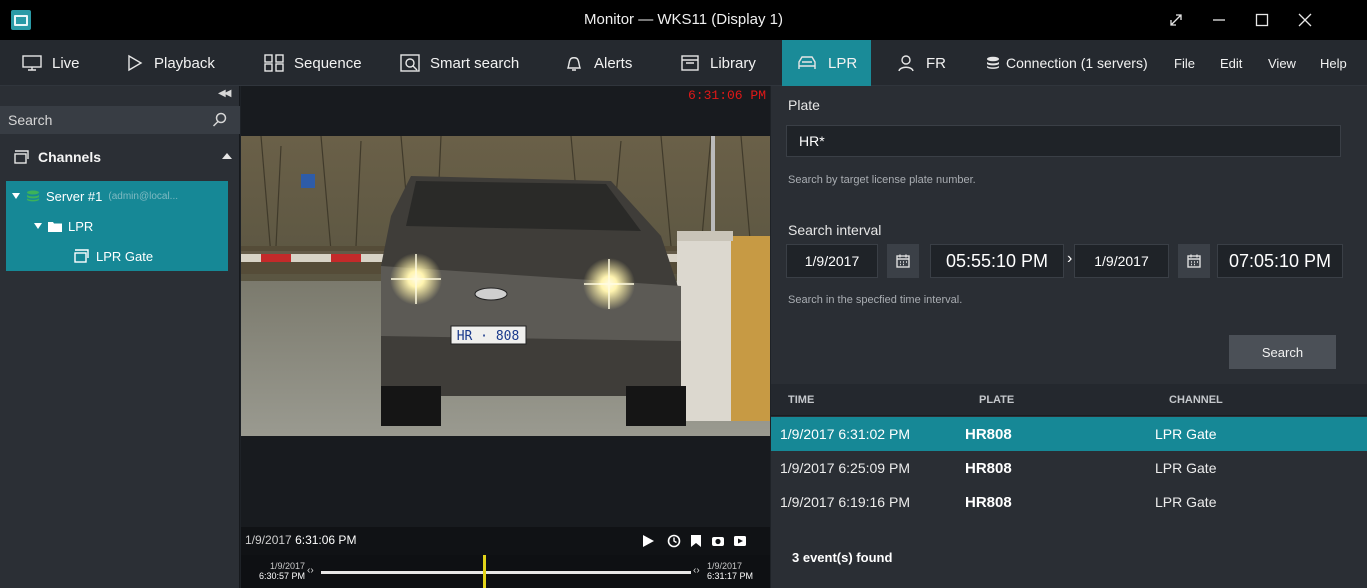 This screenshot has width=1367, height=588. What do you see at coordinates (484, 571) in the screenshot?
I see `timeline-cursor` at bounding box center [484, 571].